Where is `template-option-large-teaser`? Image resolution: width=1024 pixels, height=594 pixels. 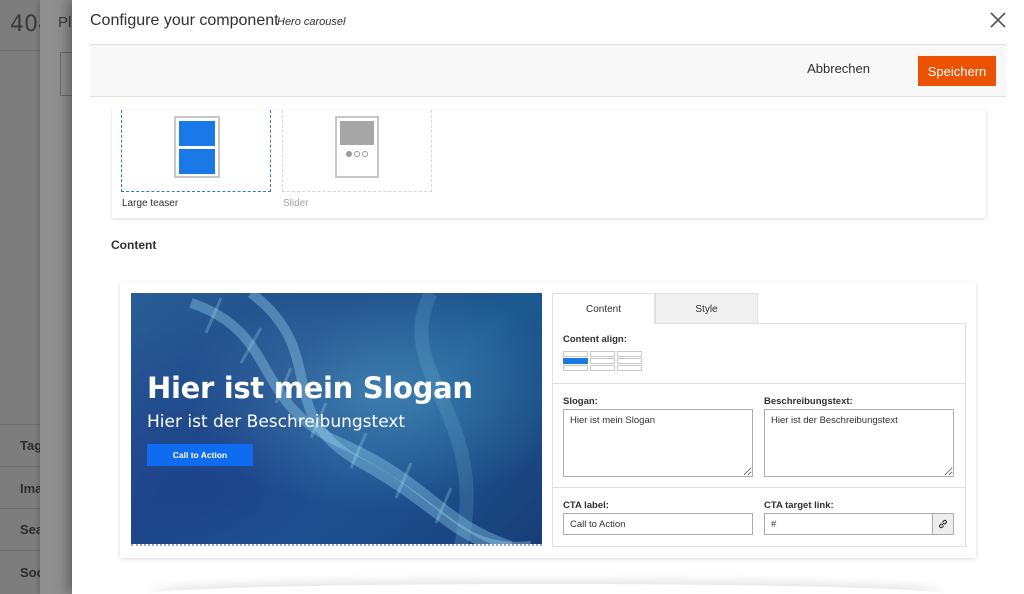
template-option-large-teaser is located at coordinates (196, 151).